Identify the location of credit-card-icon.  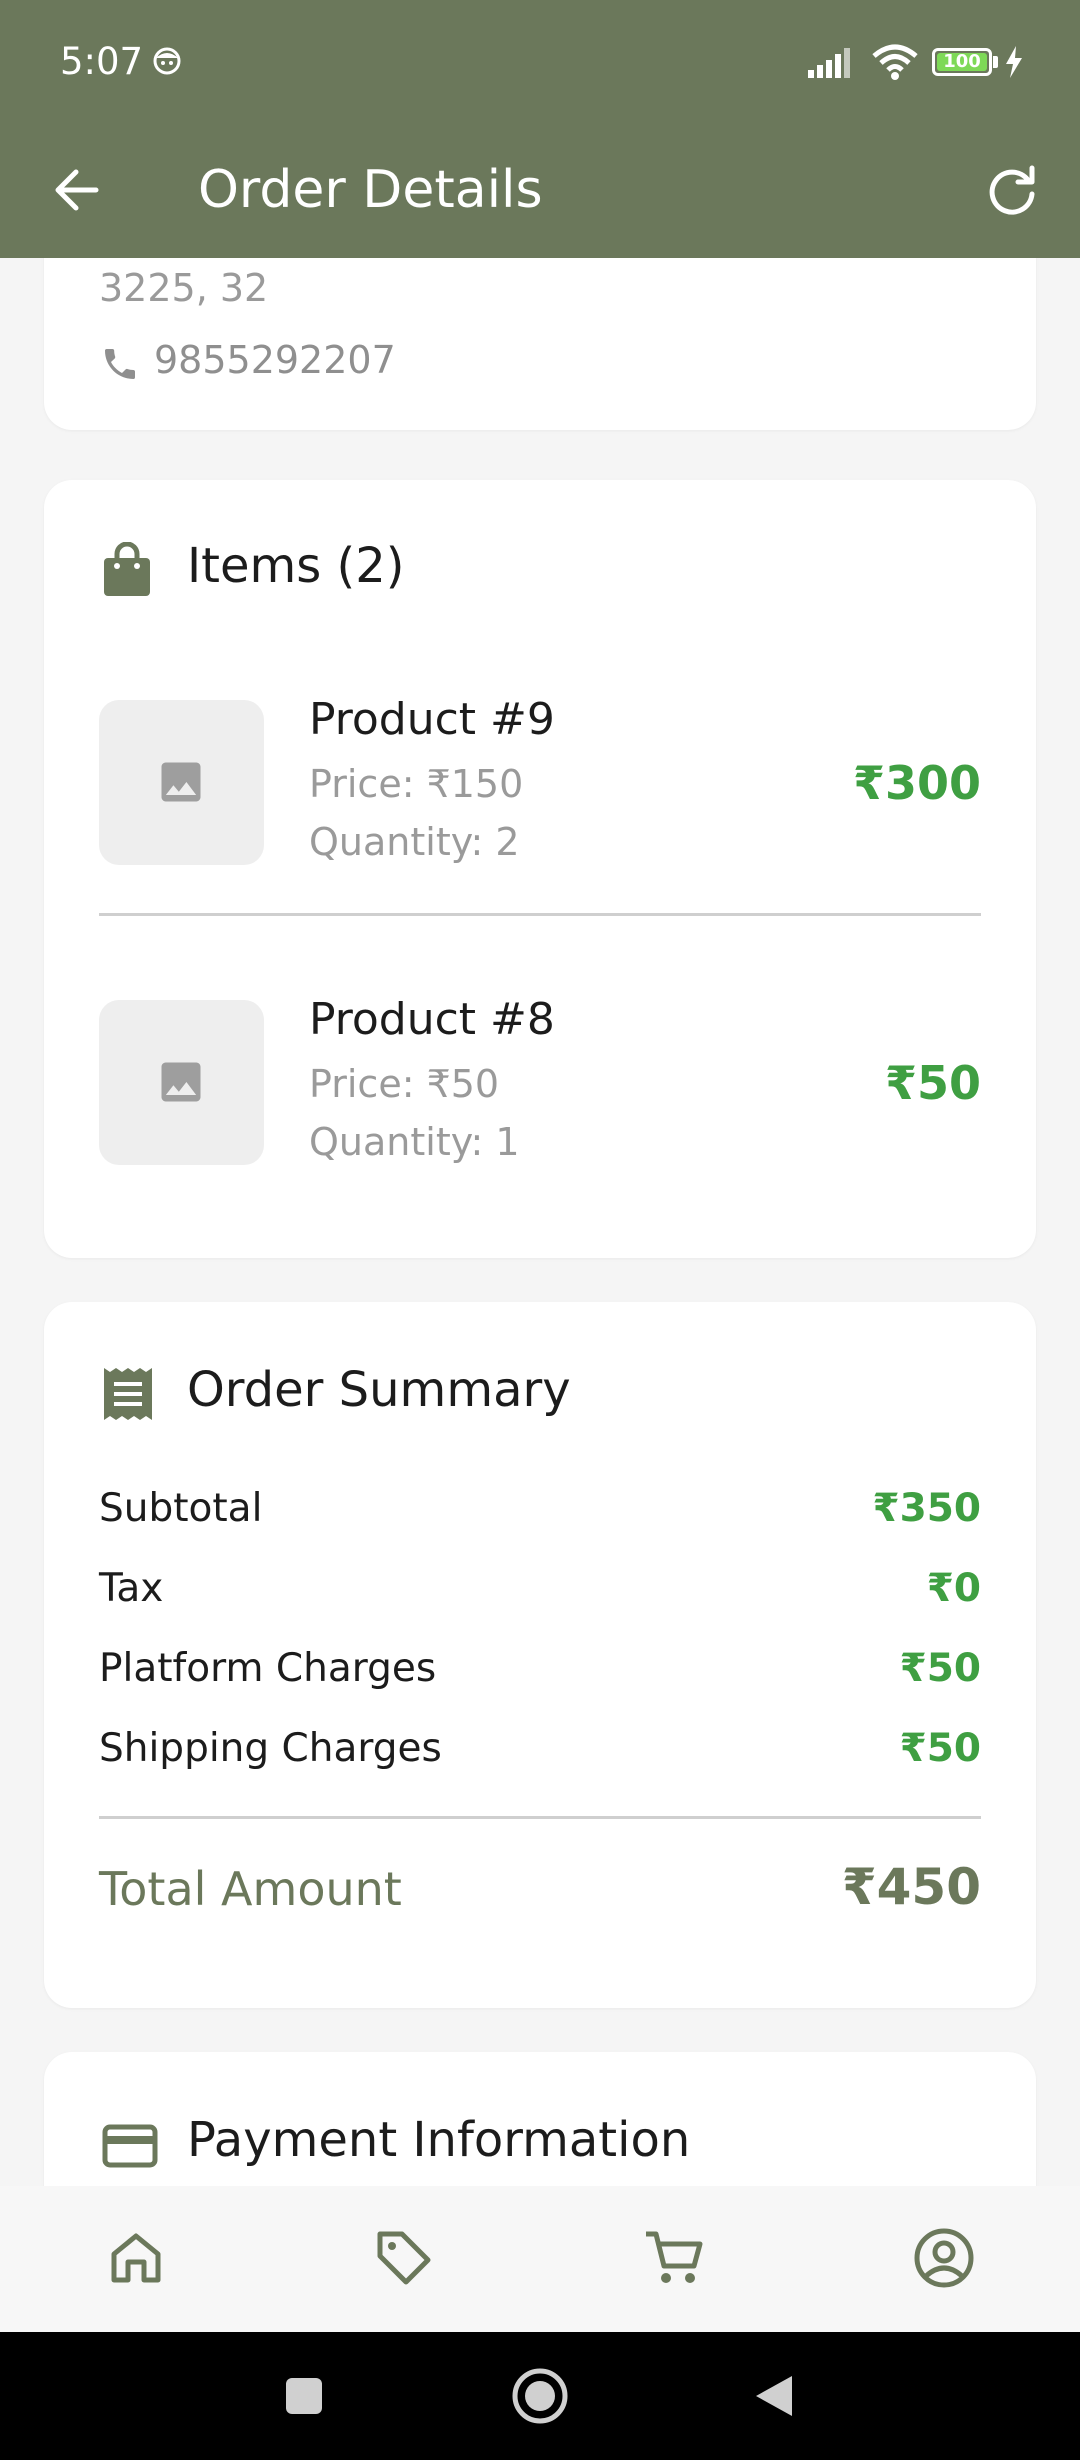
(130, 2148).